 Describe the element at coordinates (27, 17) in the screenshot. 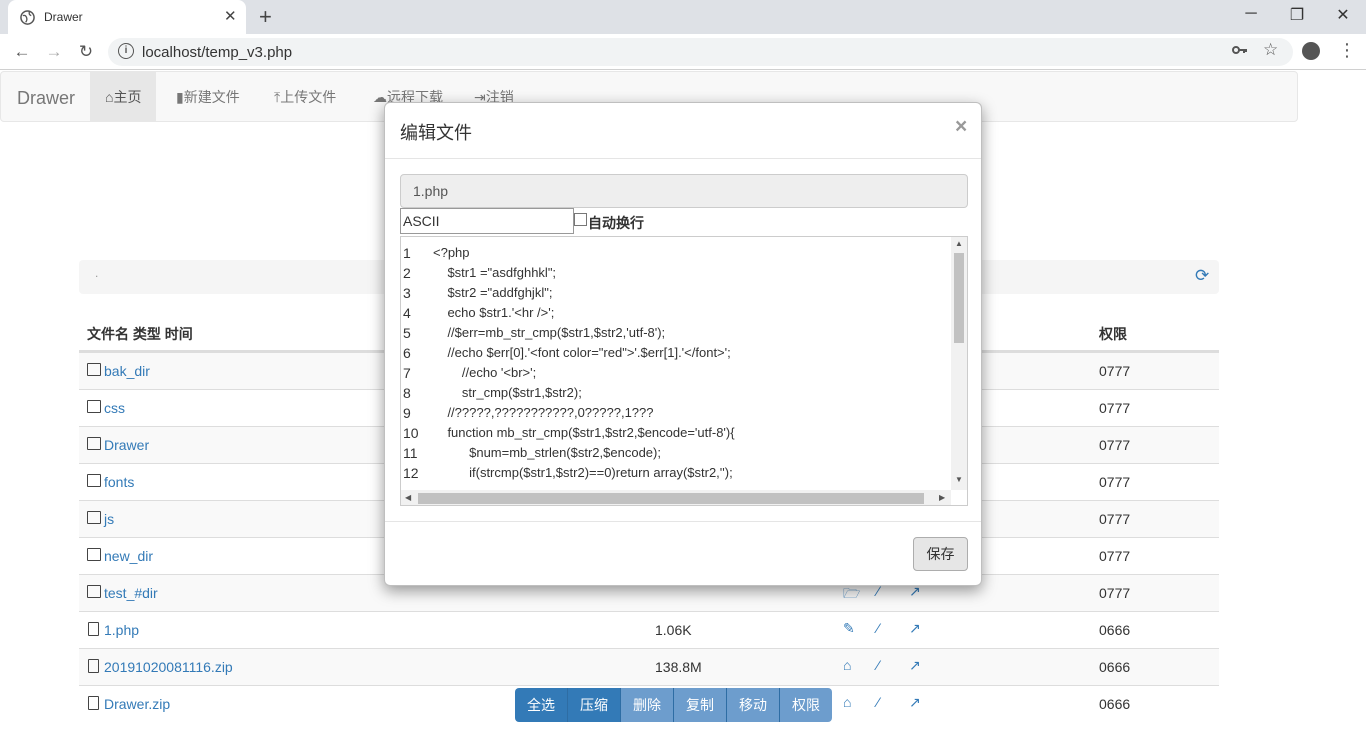

I see `globe-icon` at that location.